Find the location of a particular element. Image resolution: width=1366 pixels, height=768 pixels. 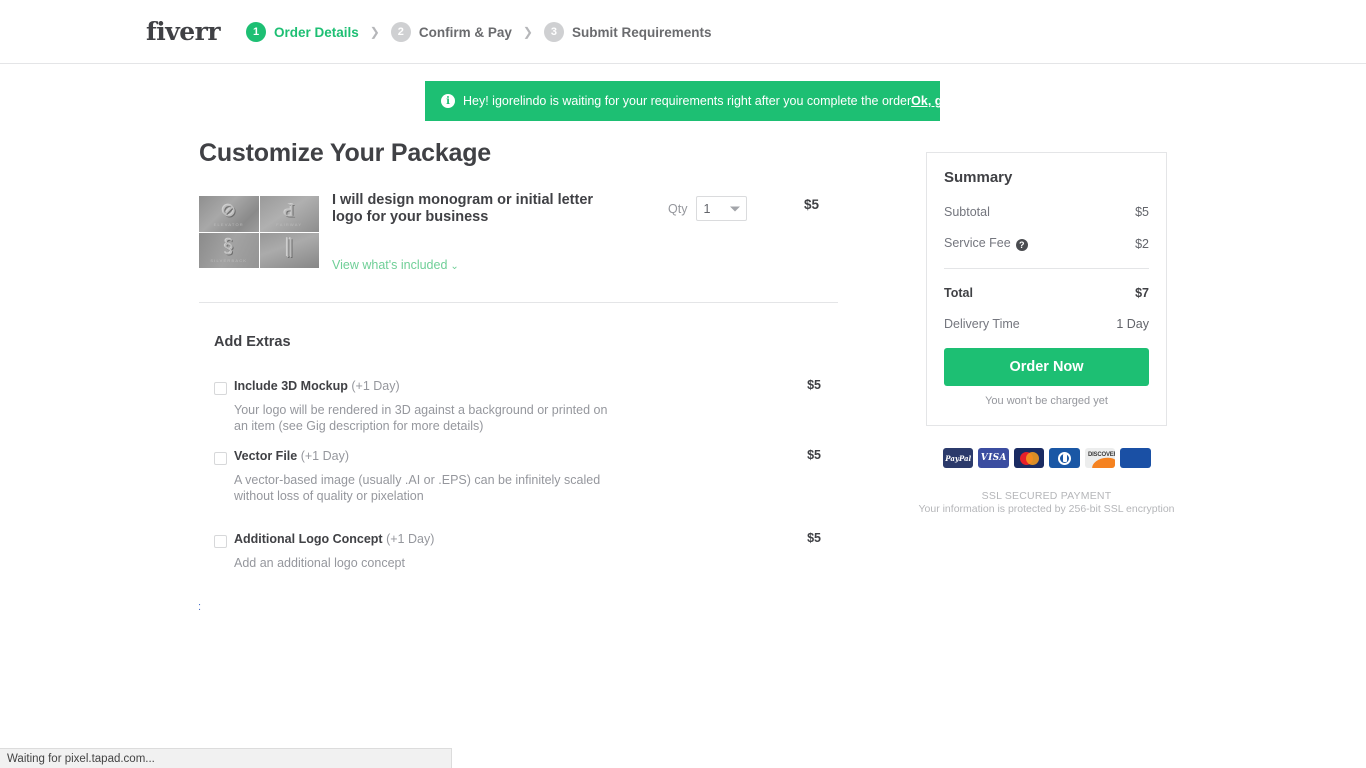

thumbnail-caption-3: SILVERBACK is located at coordinates (229, 260).